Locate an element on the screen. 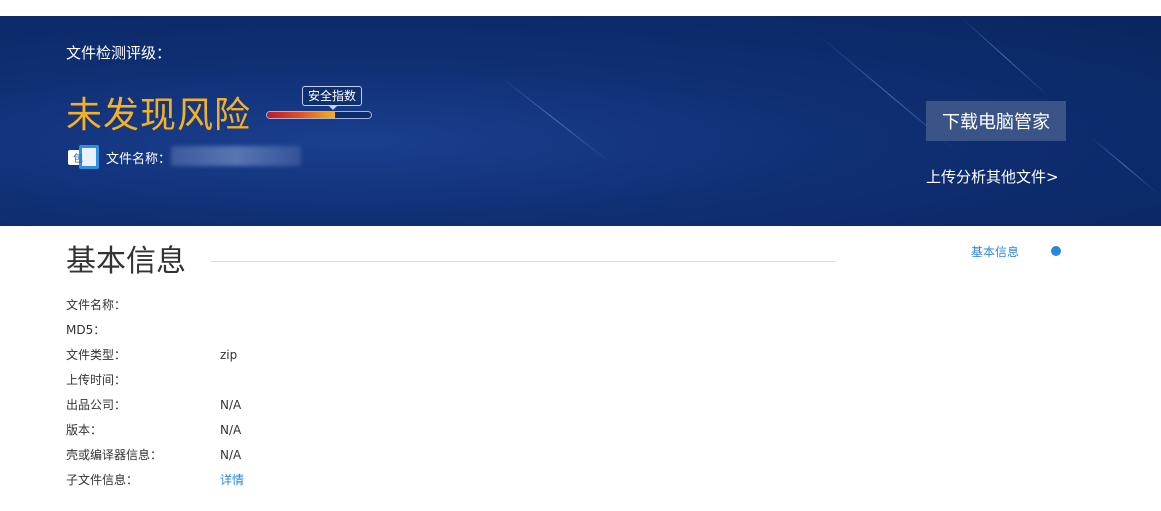 Image resolution: width=1161 pixels, height=511 pixels. info-key: 出品公司： is located at coordinates (96, 405).